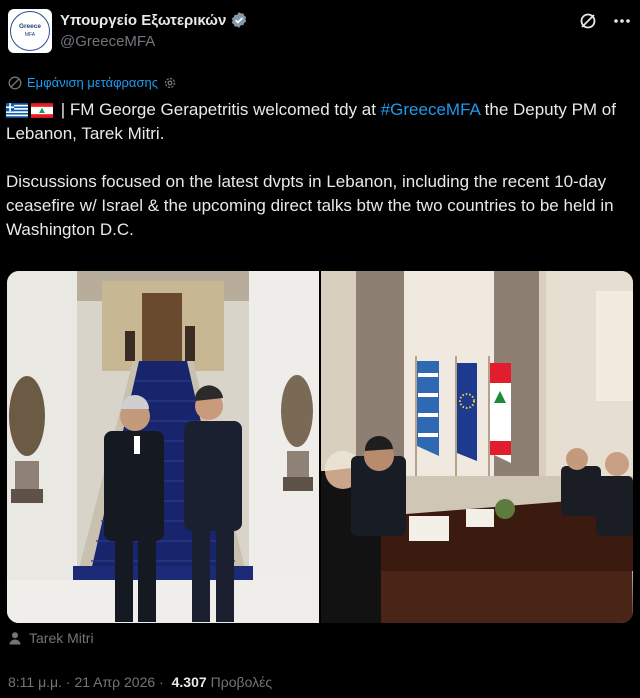 This screenshot has width=640, height=698. I want to click on author-name-row: Υπουργείο Εξωτερικών, so click(154, 20).